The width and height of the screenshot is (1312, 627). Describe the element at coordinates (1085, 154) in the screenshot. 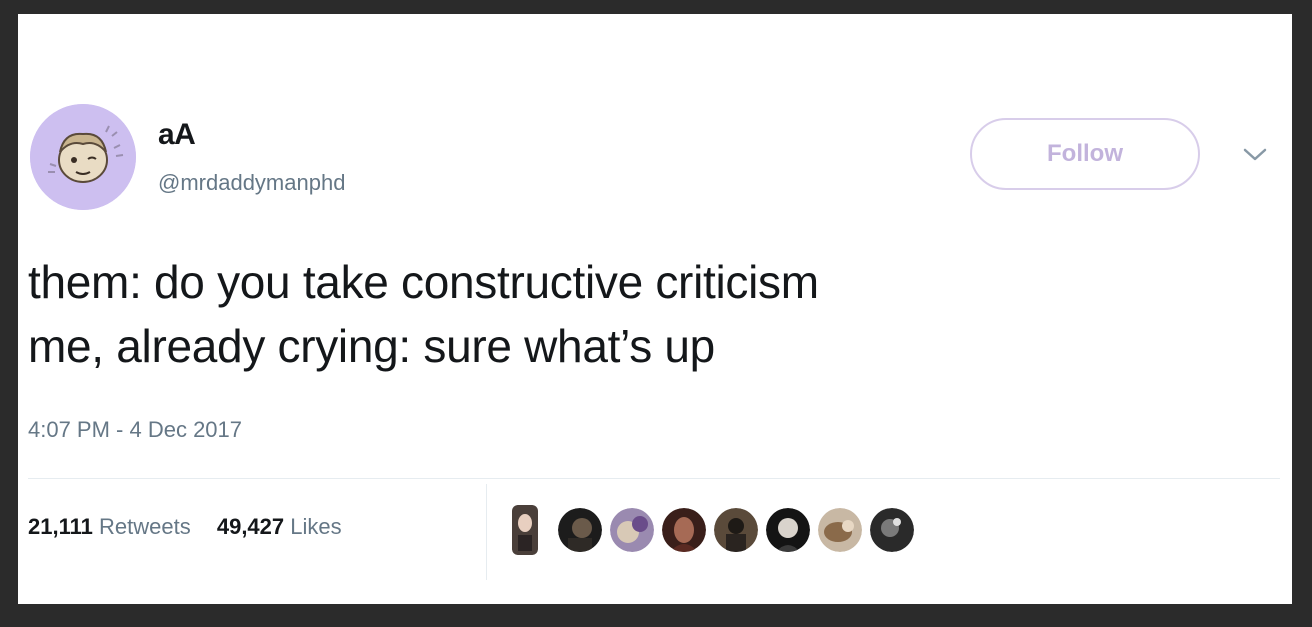

I see `follow-button: Follow` at that location.